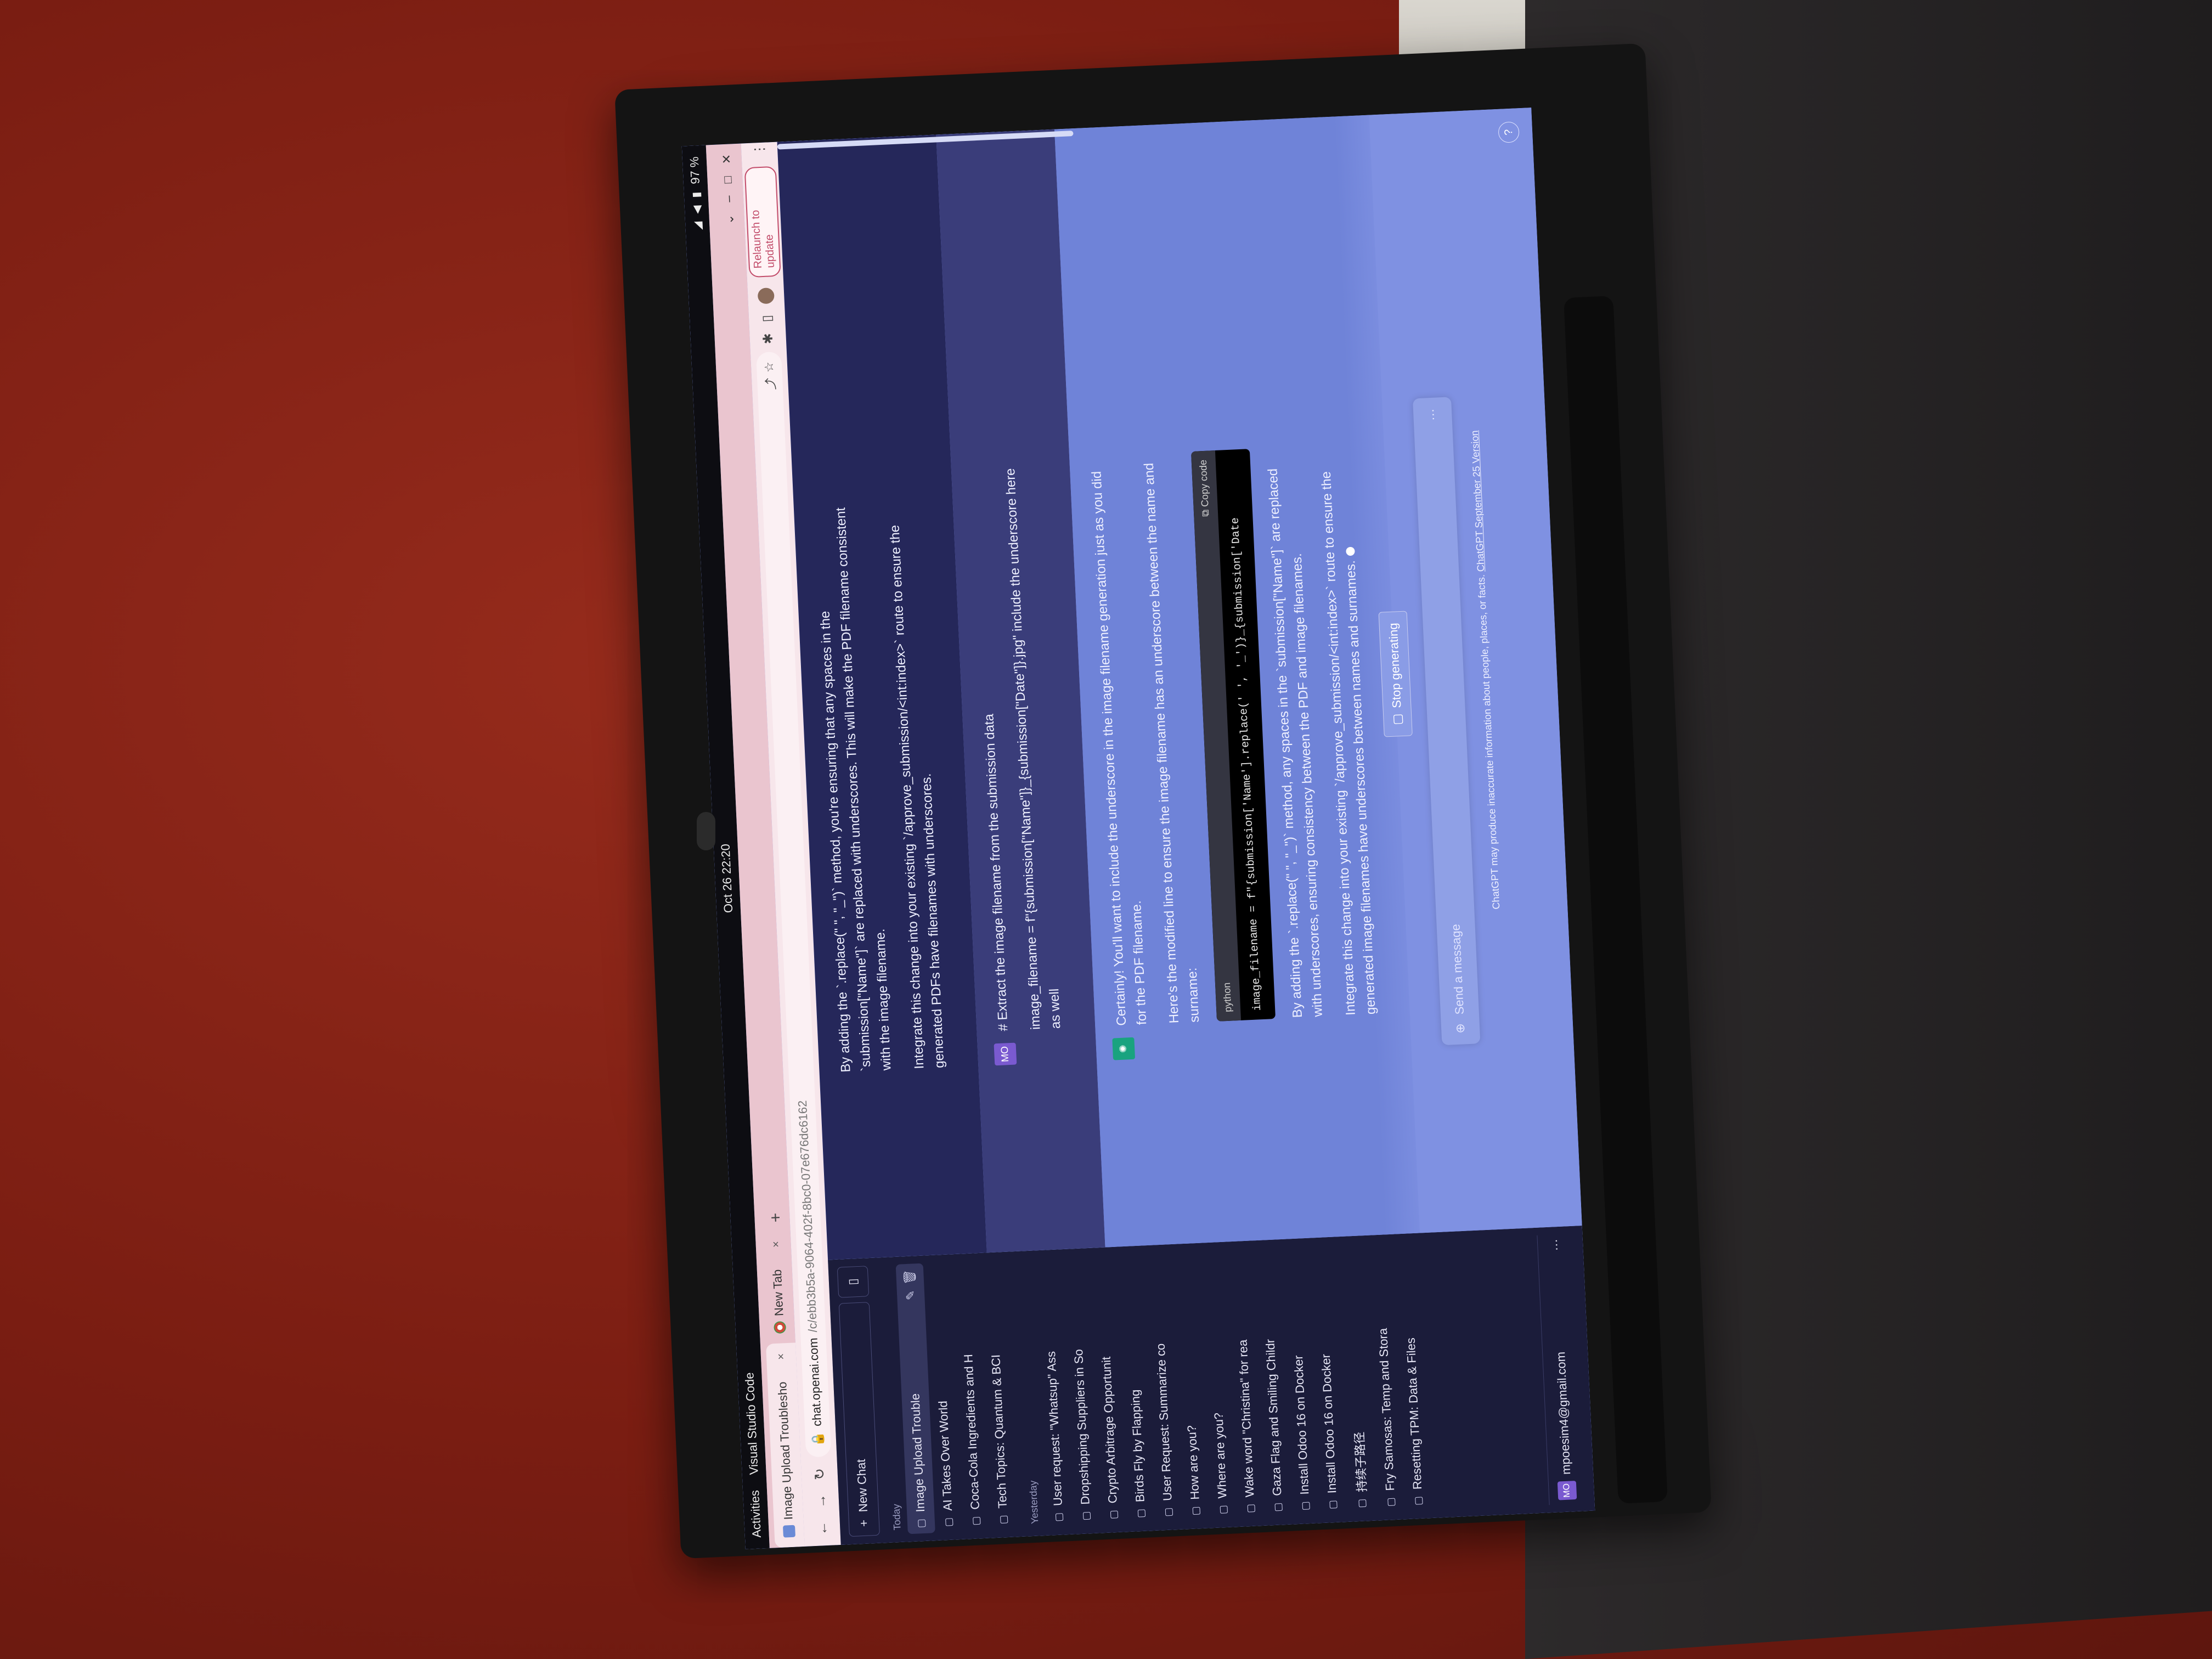  What do you see at coordinates (1432, 415) in the screenshot?
I see `send-dots-icon: ···` at bounding box center [1432, 415].